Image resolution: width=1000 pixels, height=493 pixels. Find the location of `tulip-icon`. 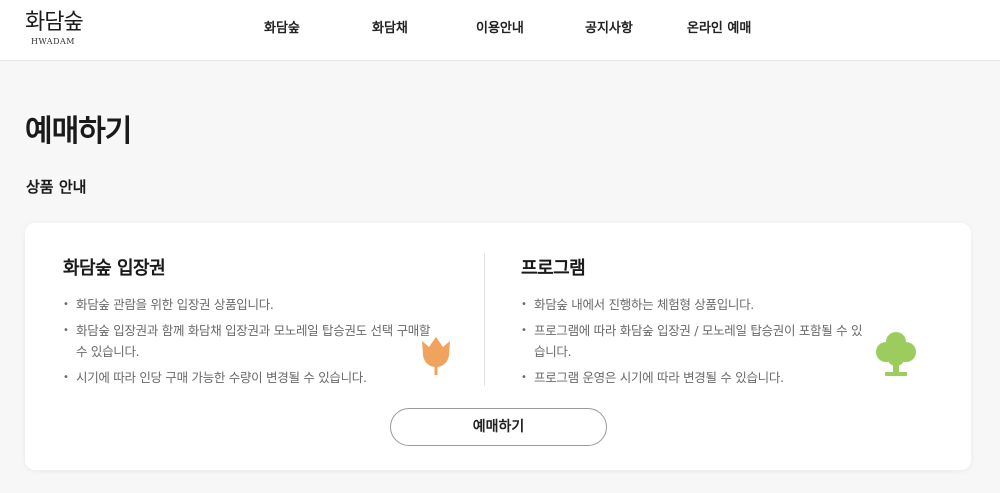

tulip-icon is located at coordinates (436, 356).